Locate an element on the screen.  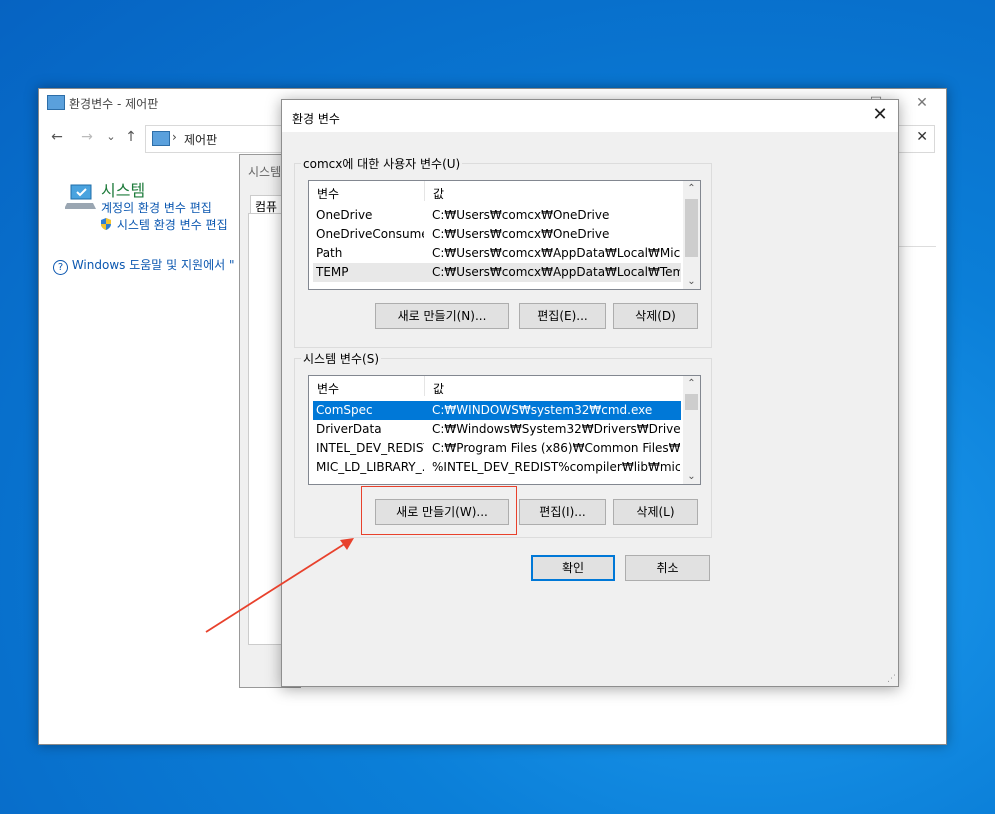
annotation-arrow-icon is located at coordinates (279, 585).